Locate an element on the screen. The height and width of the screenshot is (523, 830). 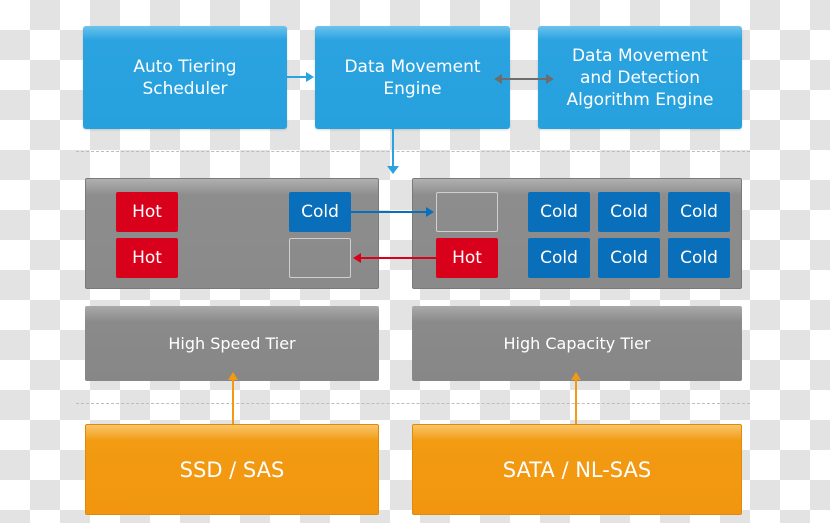
arrow-scheduler-to-engine is located at coordinates (300, 77).